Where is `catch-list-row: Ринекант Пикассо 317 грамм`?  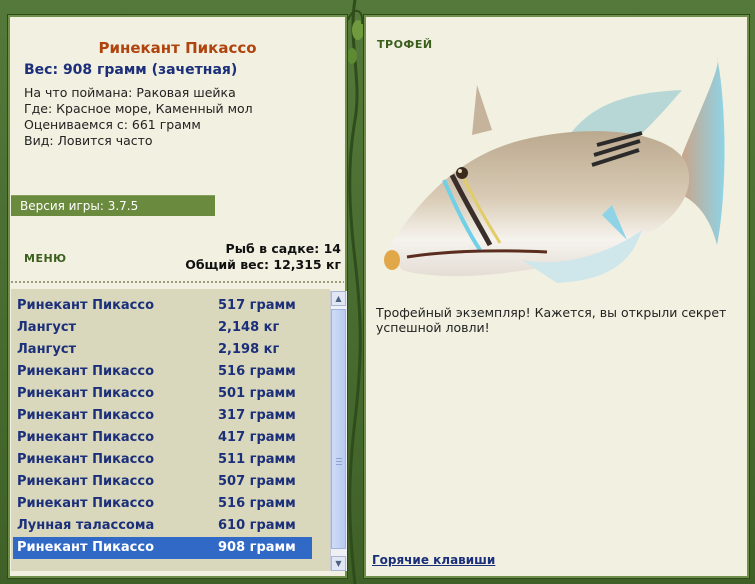
catch-list-row: Ринекант Пикассо 317 грамм is located at coordinates (162, 416).